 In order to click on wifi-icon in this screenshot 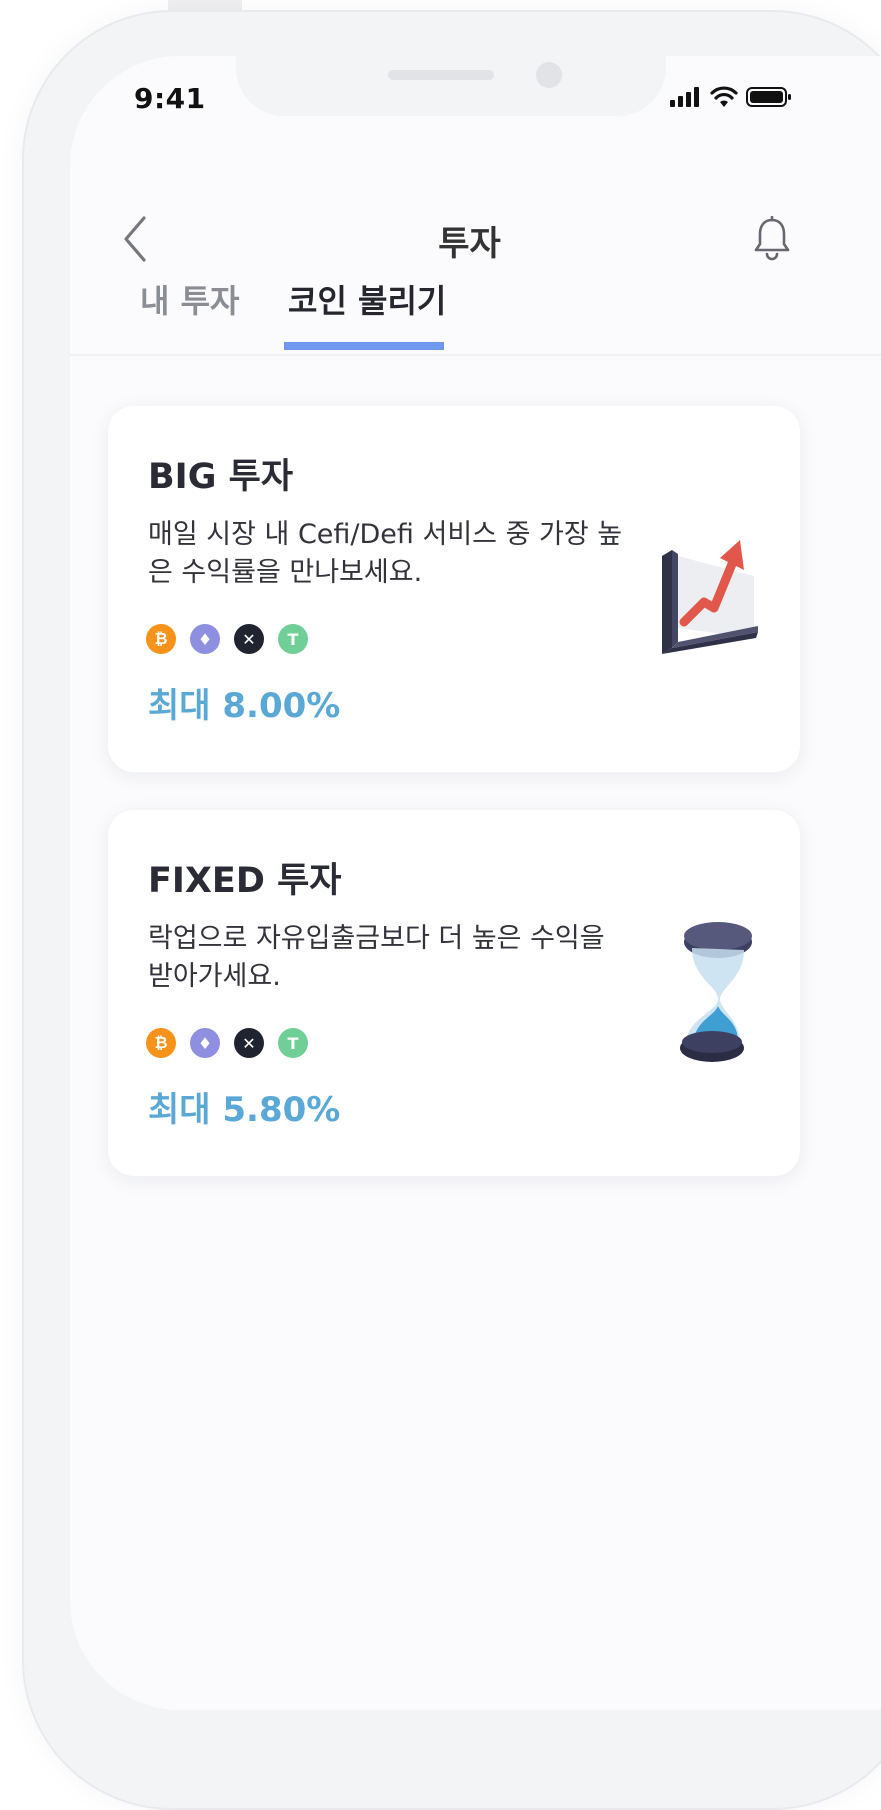, I will do `click(724, 96)`.